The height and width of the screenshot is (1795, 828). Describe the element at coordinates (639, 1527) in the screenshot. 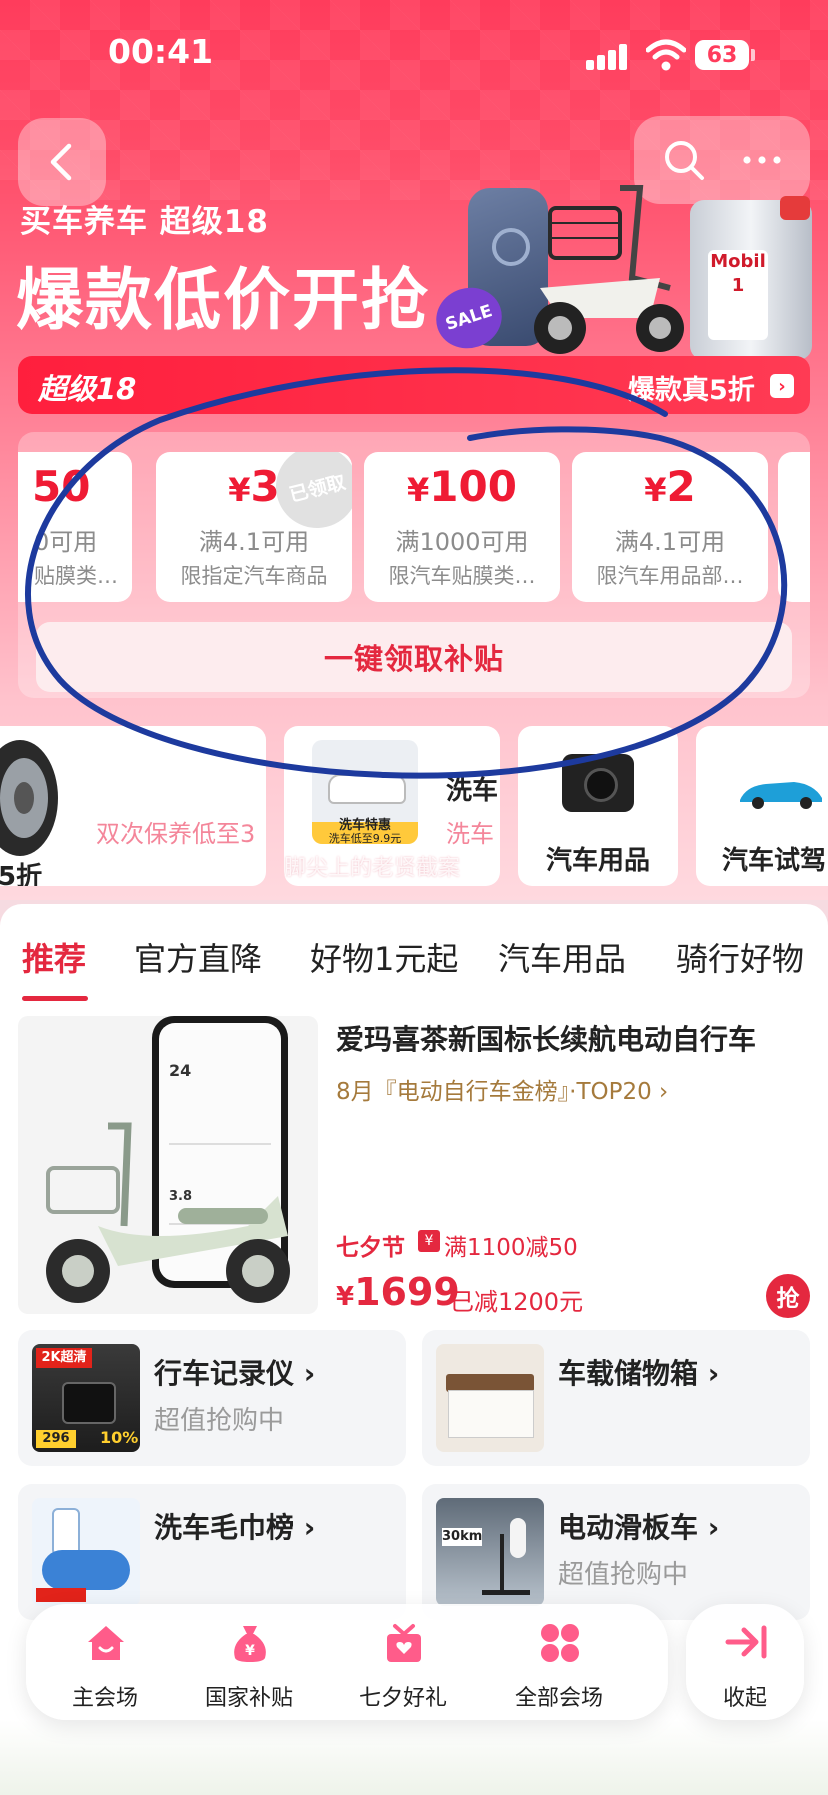

I see `mini-card-title: 电动滑板车 ›` at that location.